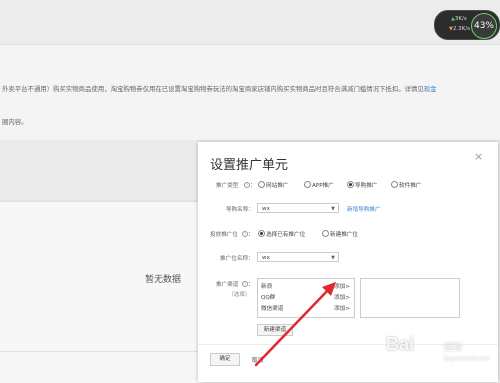 This screenshot has height=383, width=500. I want to click on channel-item-label: QQ群, so click(268, 298).